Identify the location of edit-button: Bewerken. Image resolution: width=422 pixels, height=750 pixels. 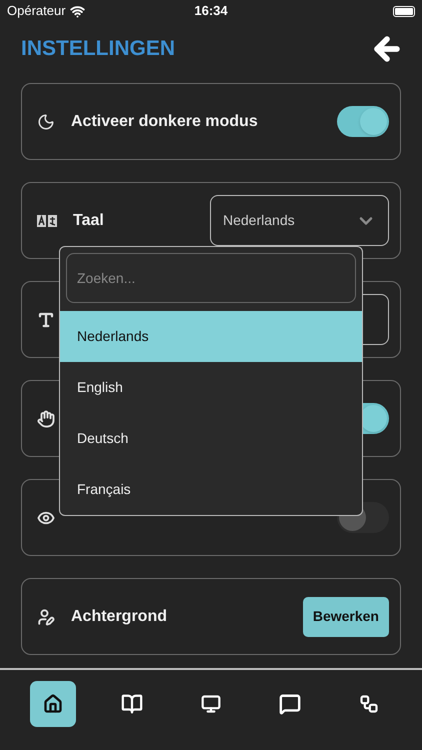
(345, 616).